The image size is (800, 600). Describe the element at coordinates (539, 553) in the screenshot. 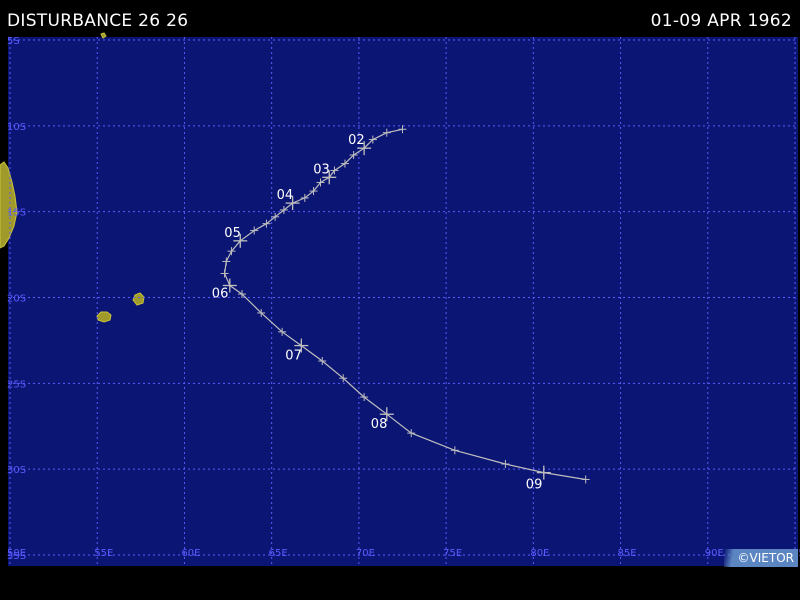

I see `lon-tick-label: 80E` at that location.